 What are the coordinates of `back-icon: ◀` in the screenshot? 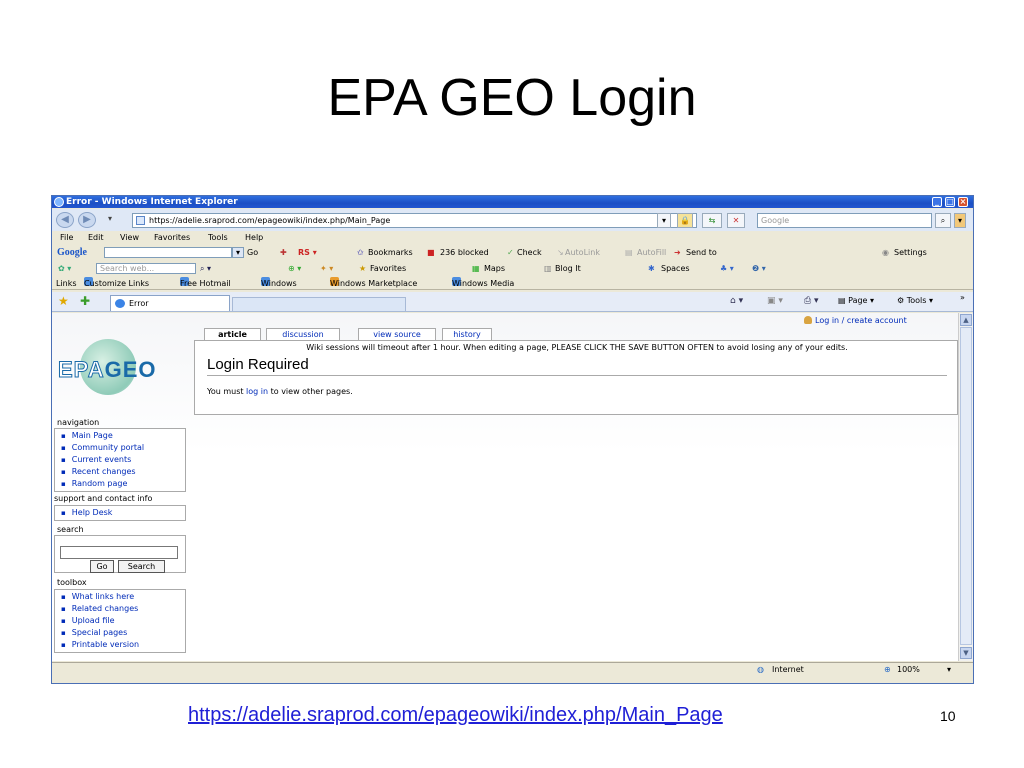 It's located at (65, 220).